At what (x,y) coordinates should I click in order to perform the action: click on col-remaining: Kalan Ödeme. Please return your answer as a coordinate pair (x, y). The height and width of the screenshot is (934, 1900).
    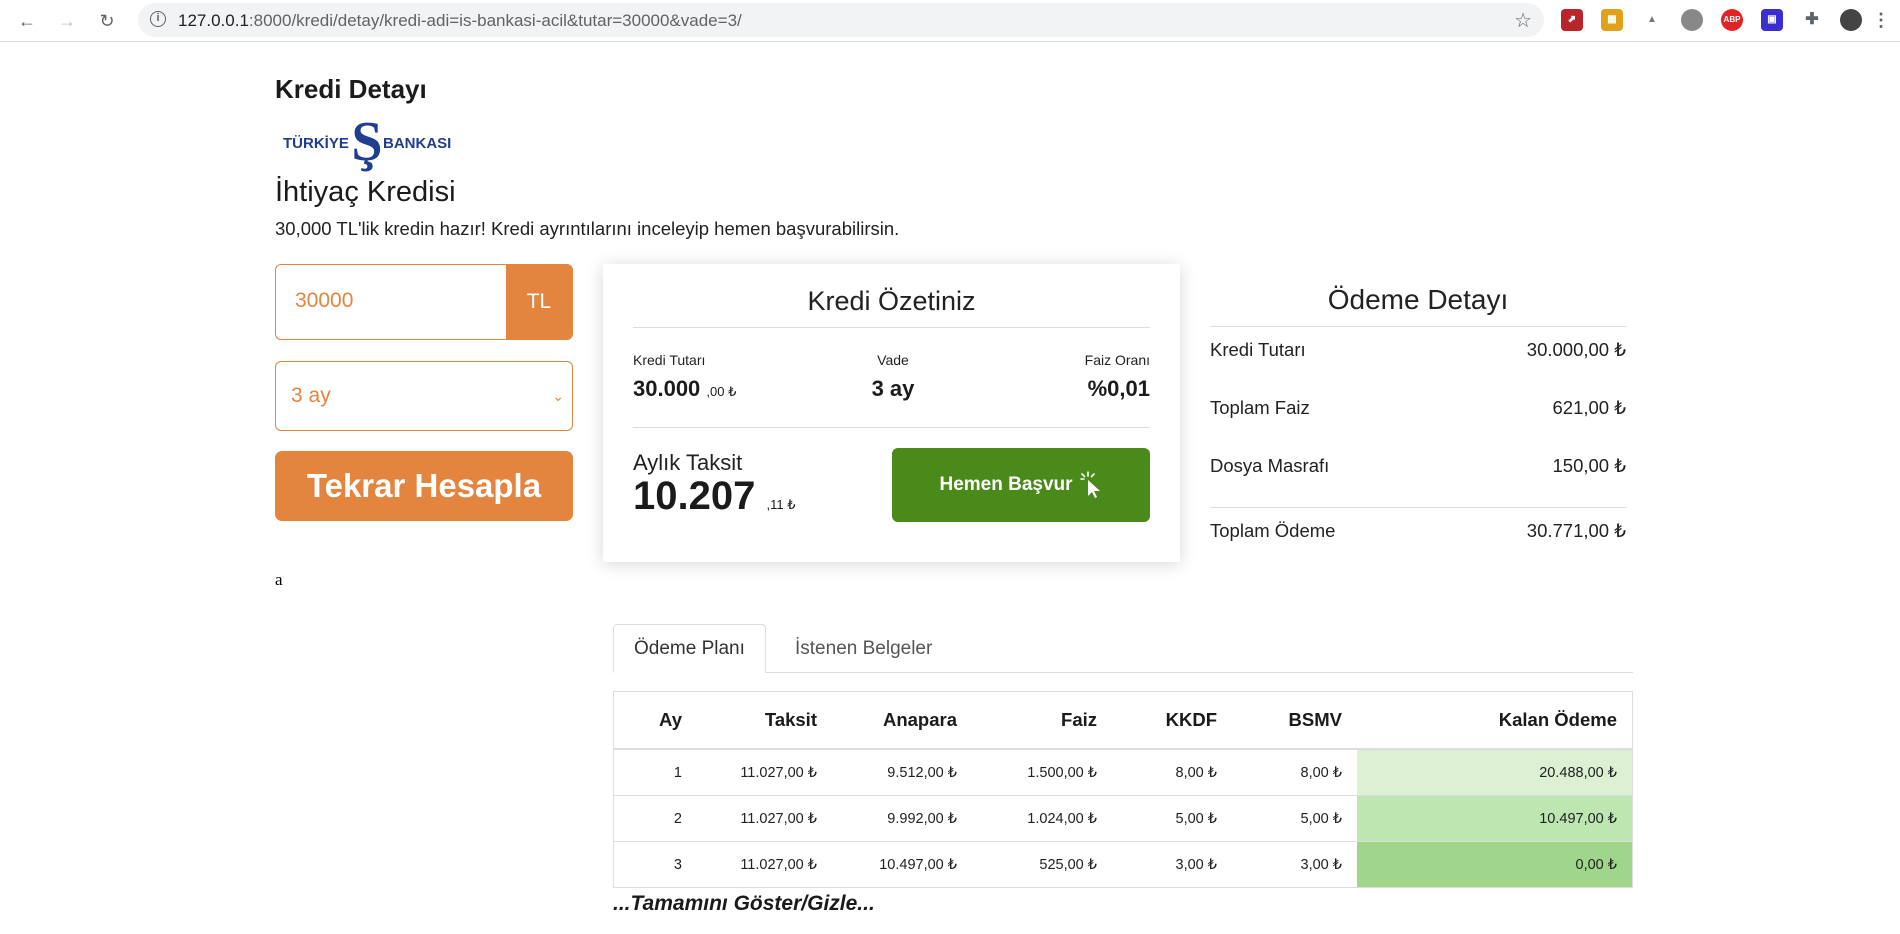
    Looking at the image, I should click on (1495, 720).